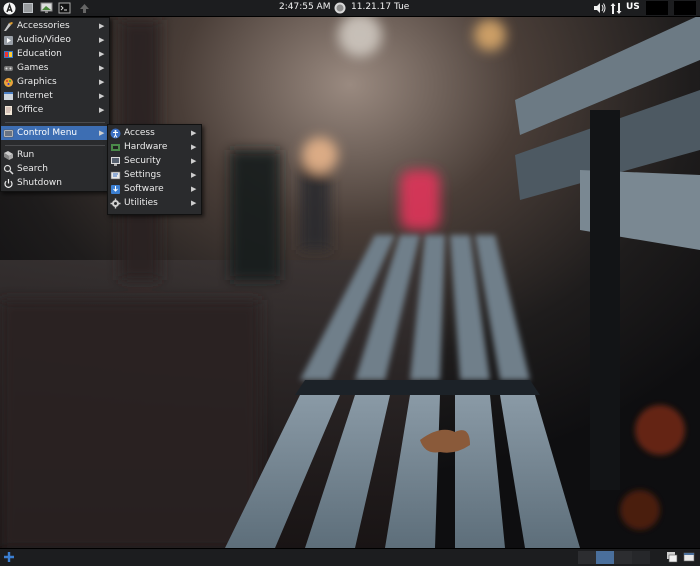 The height and width of the screenshot is (566, 700). I want to click on menu-item-label: Education, so click(39, 54).